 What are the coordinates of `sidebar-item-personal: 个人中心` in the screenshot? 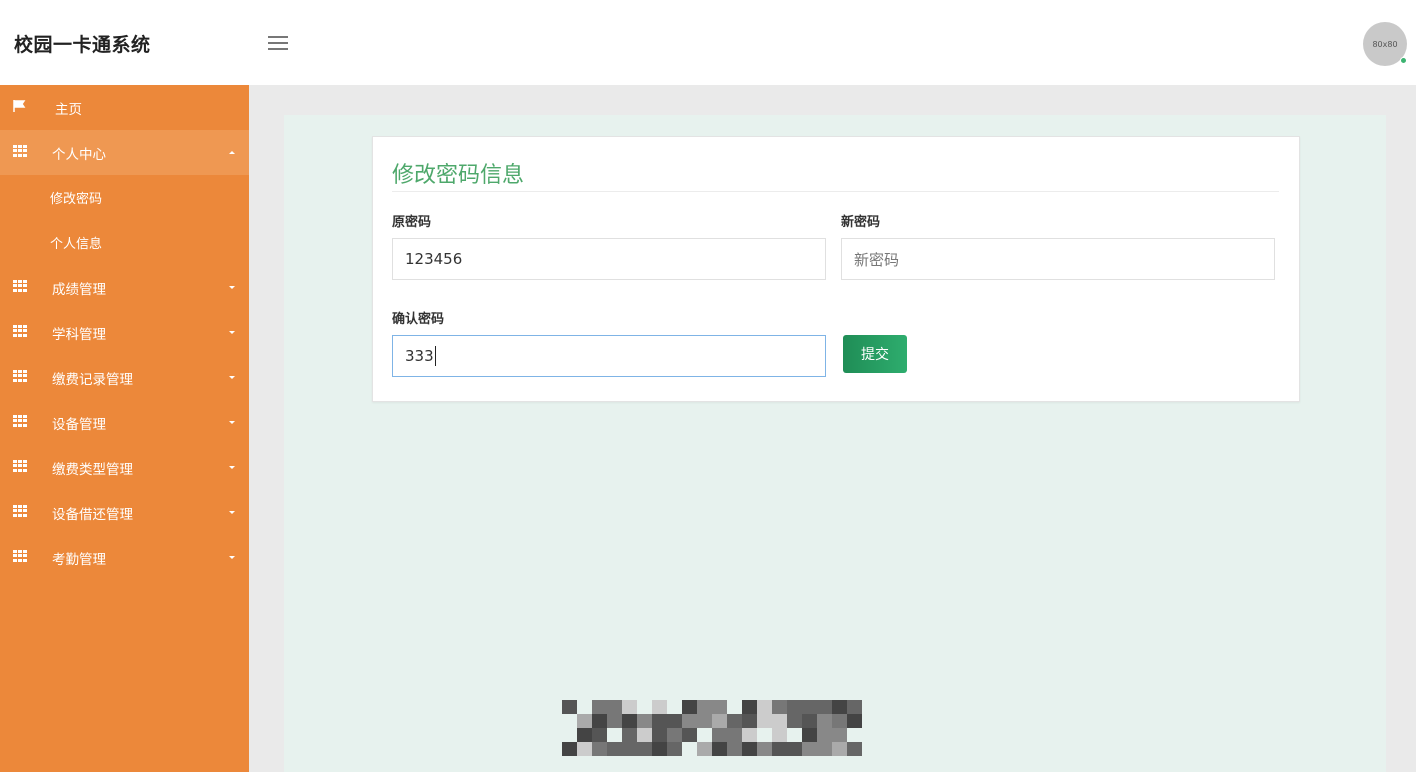 It's located at (124, 152).